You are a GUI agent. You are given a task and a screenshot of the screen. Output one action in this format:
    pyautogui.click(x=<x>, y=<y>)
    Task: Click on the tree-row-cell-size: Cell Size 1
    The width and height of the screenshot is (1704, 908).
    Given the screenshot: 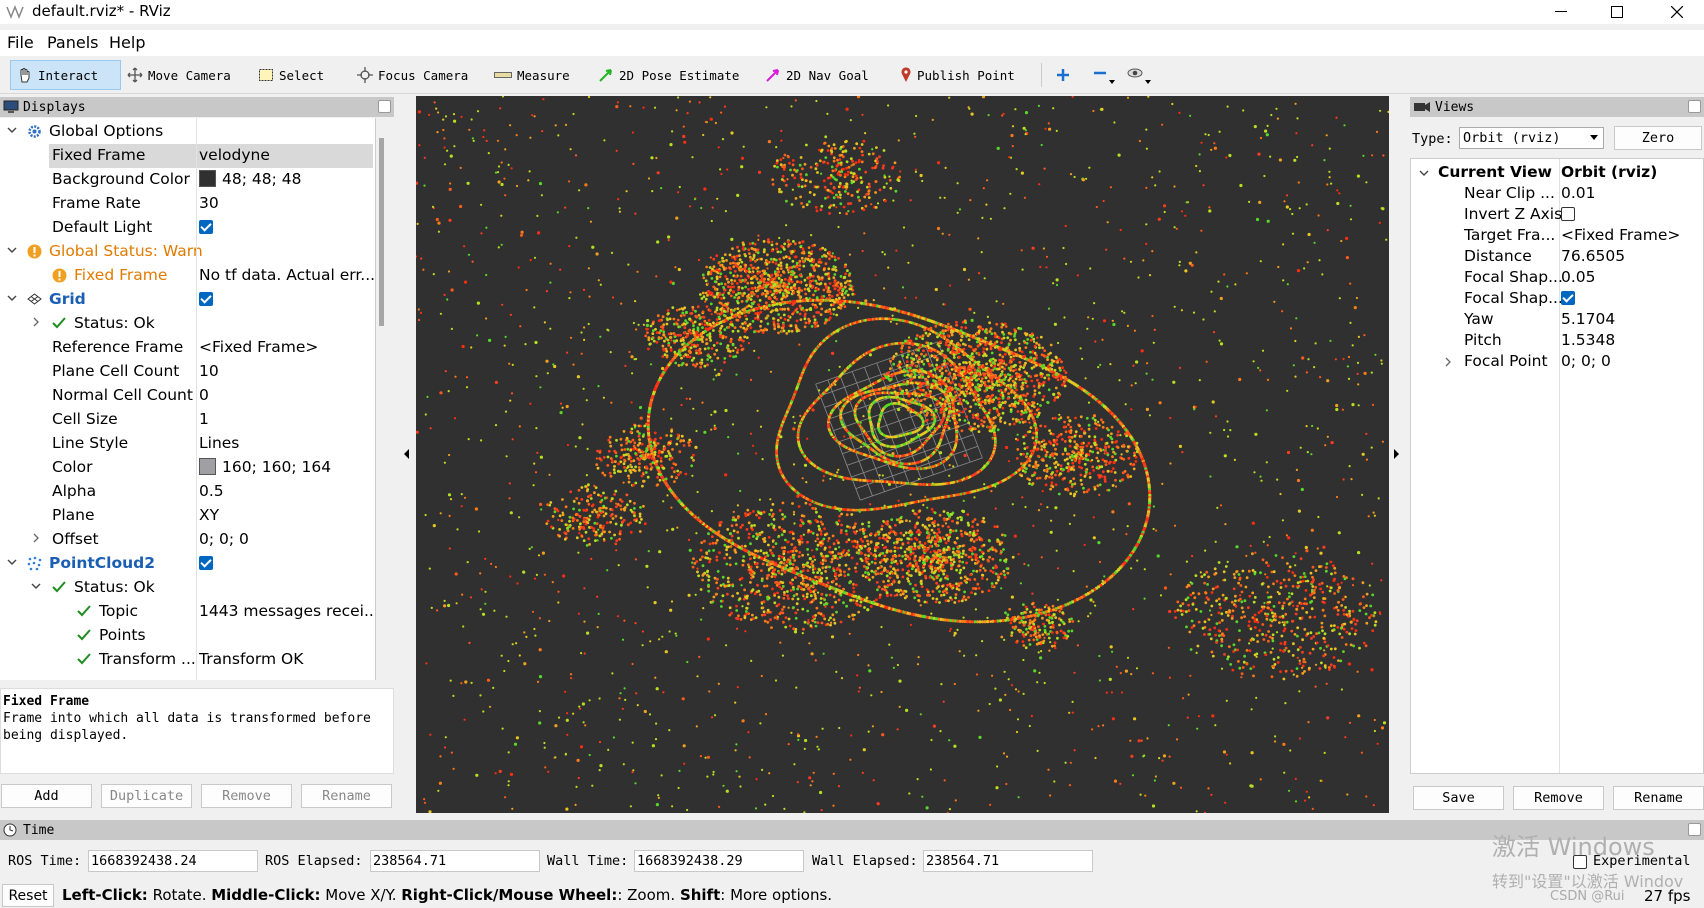 What is the action you would take?
    pyautogui.click(x=186, y=420)
    